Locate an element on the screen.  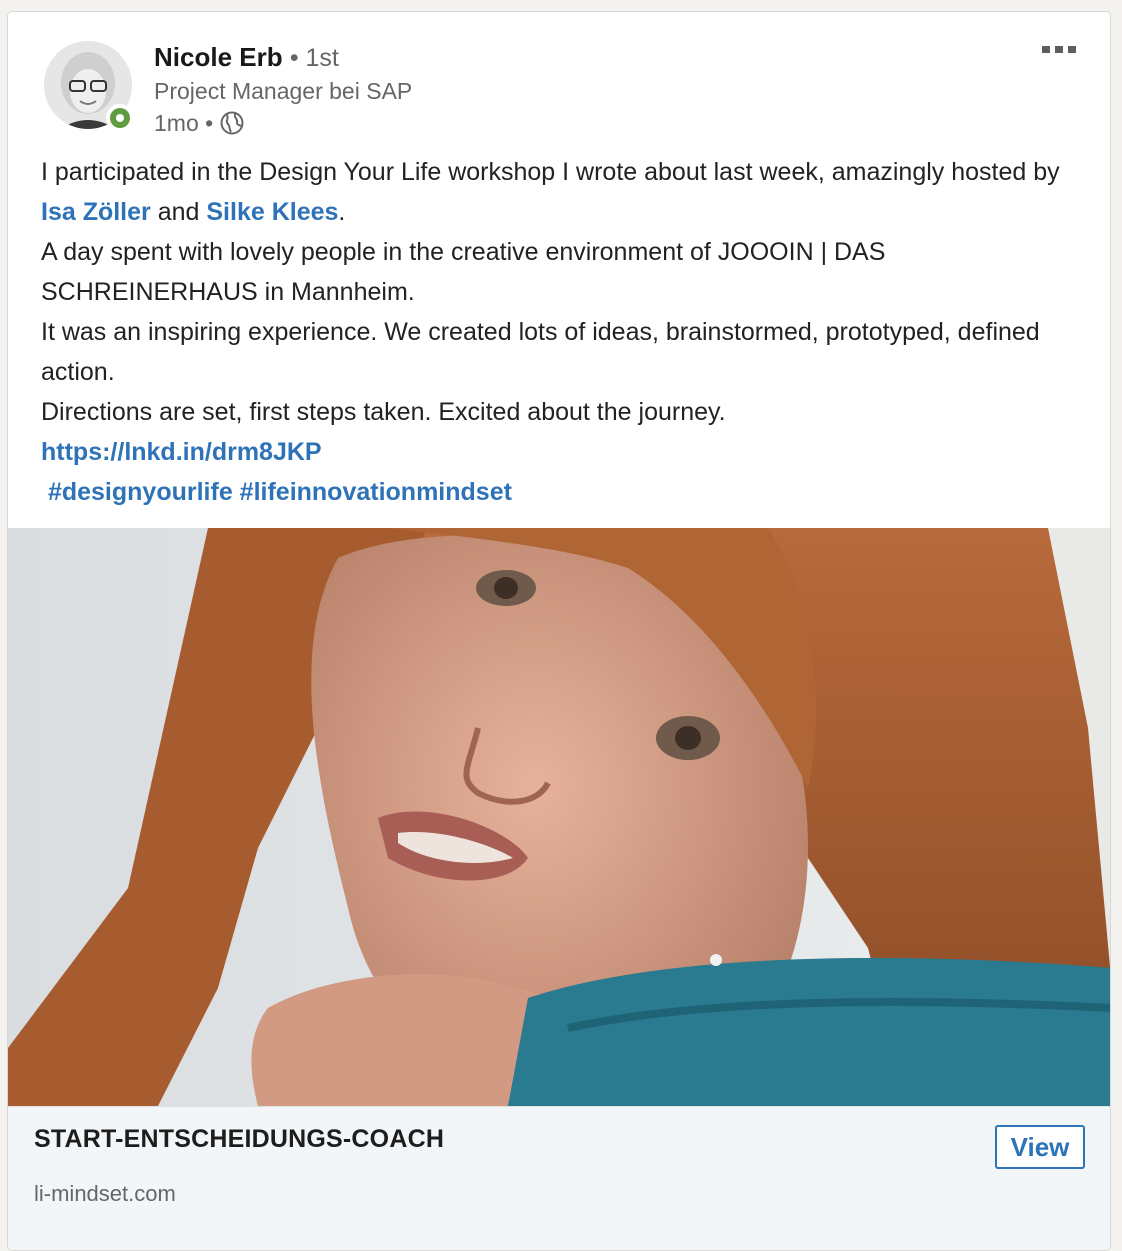
view-button: View is located at coordinates (1040, 1147).